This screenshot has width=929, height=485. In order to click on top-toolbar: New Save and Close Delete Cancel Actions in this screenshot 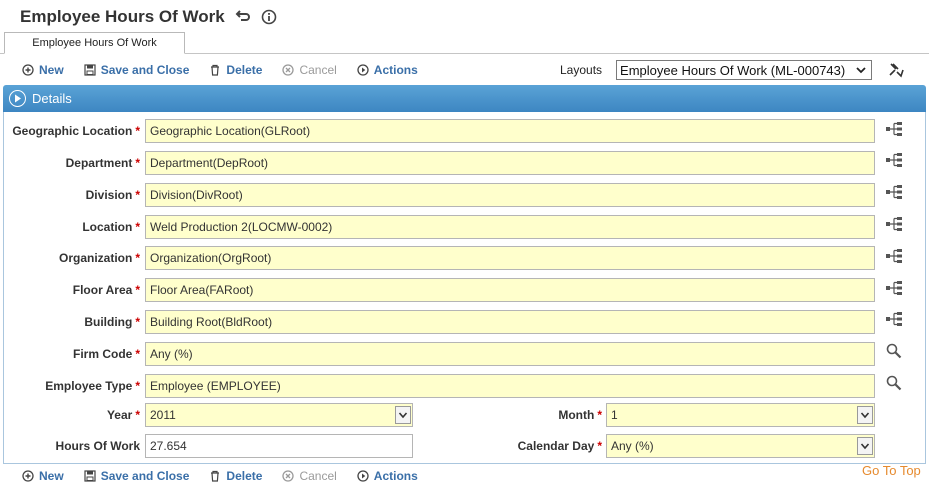, I will do `click(230, 70)`.